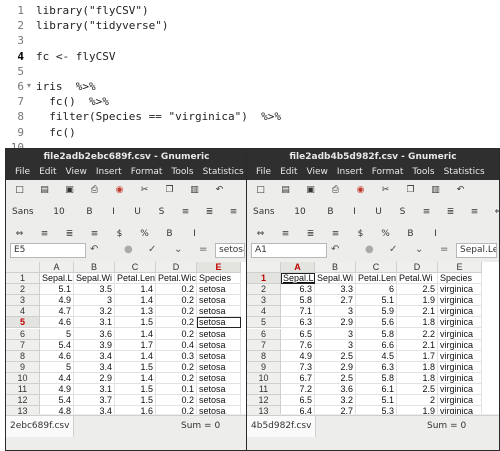 This screenshot has height=451, width=500. I want to click on percent-icon: %, so click(385, 234).